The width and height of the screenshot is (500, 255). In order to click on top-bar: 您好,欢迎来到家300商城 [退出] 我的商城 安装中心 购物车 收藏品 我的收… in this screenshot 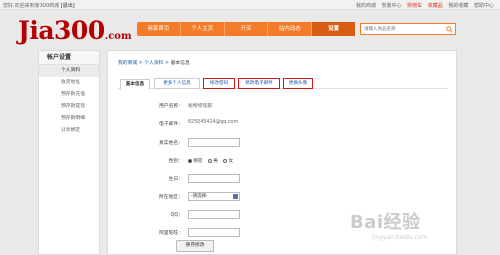, I will do `click(250, 5)`.